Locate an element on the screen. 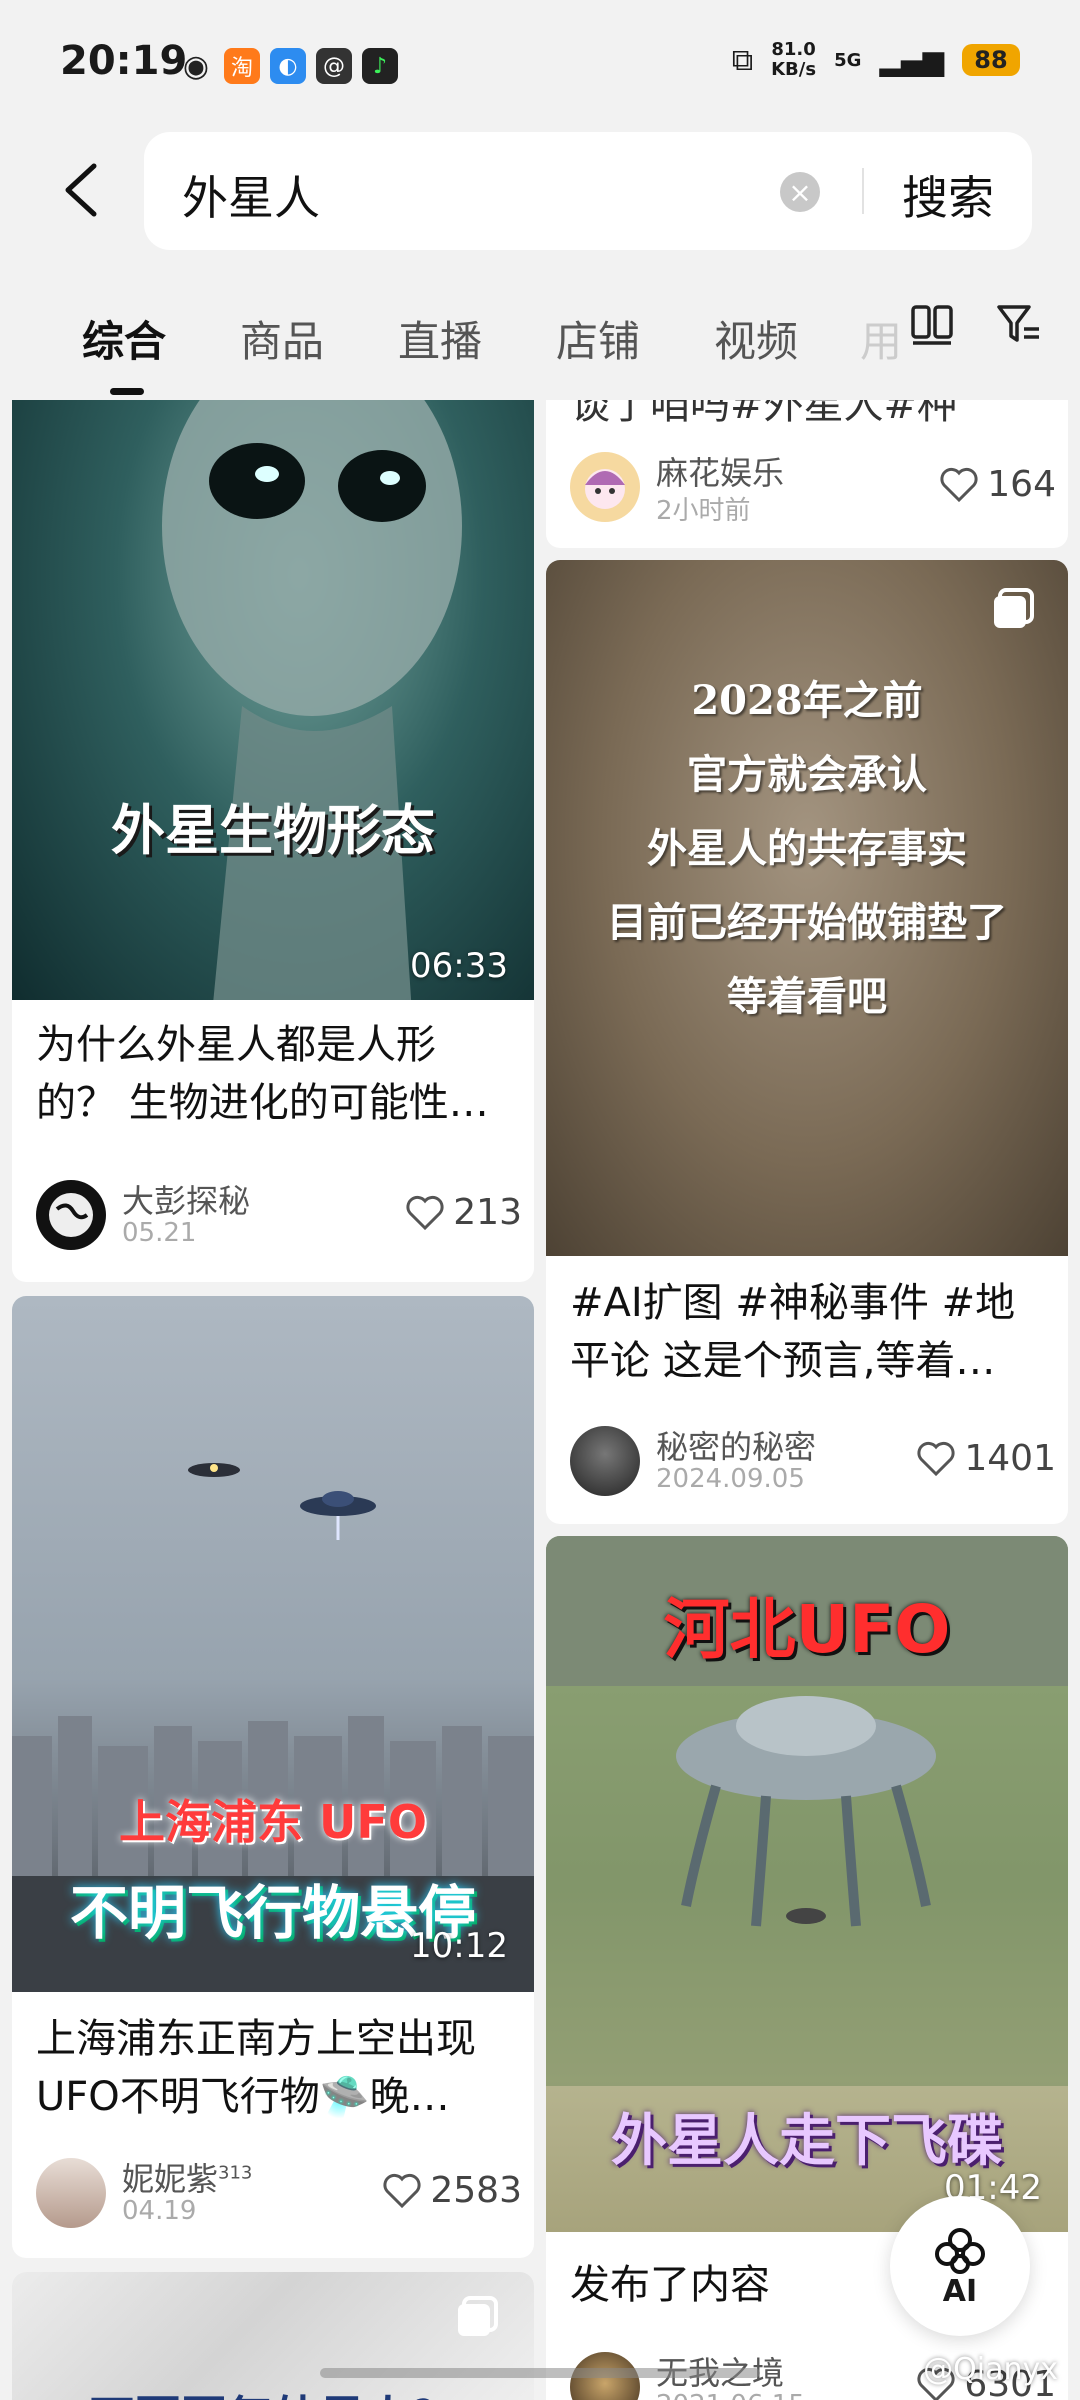 This screenshot has height=2400, width=1080. ufo-field-illustration is located at coordinates (807, 1886).